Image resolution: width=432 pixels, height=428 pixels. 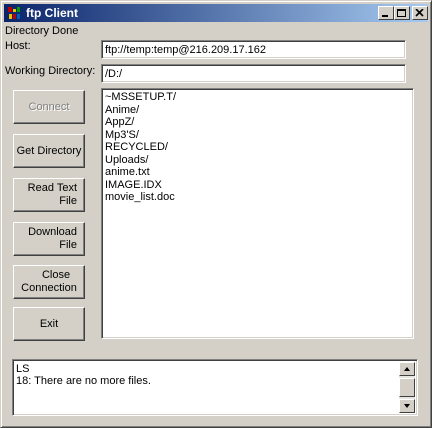 I want to click on scroll-thumb, so click(x=407, y=387).